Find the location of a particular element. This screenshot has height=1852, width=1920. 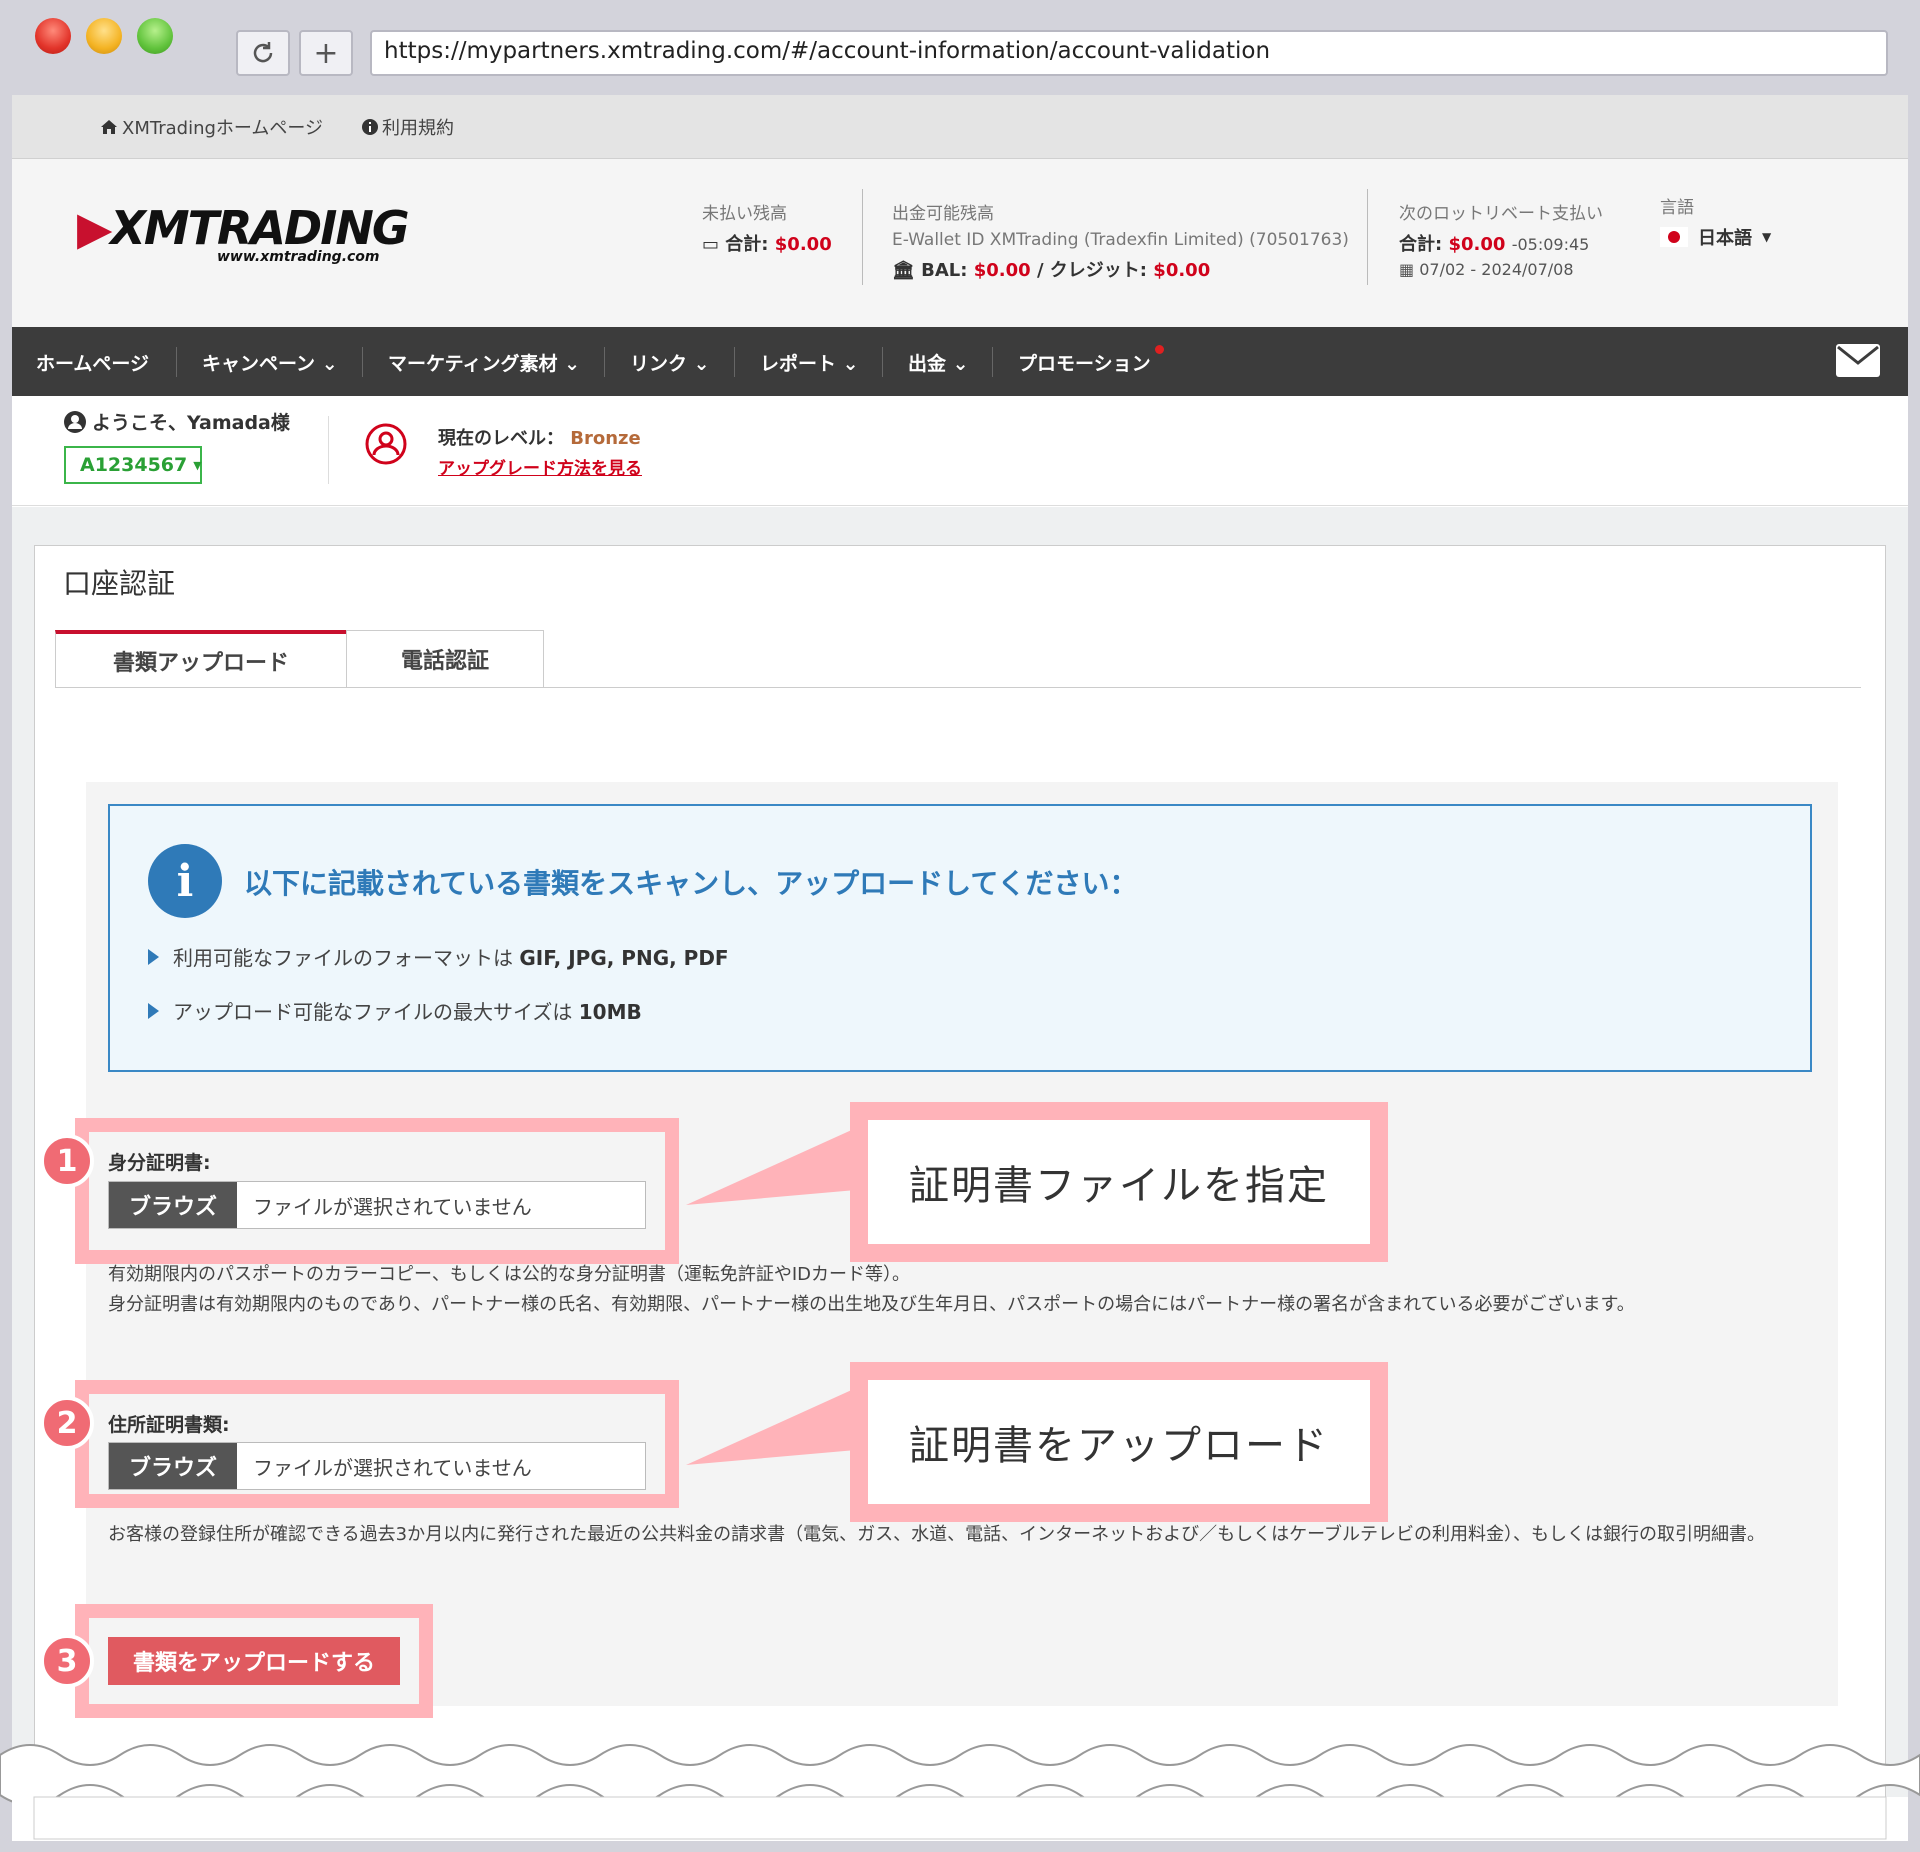

home-page-link-label: XMTradingホームページ is located at coordinates (223, 128).